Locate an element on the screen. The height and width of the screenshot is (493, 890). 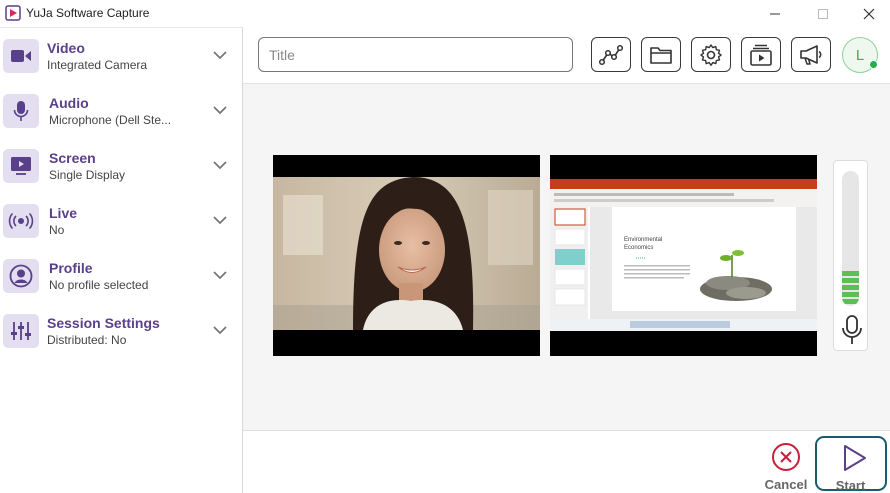
camera-preview is located at coordinates (406, 255).